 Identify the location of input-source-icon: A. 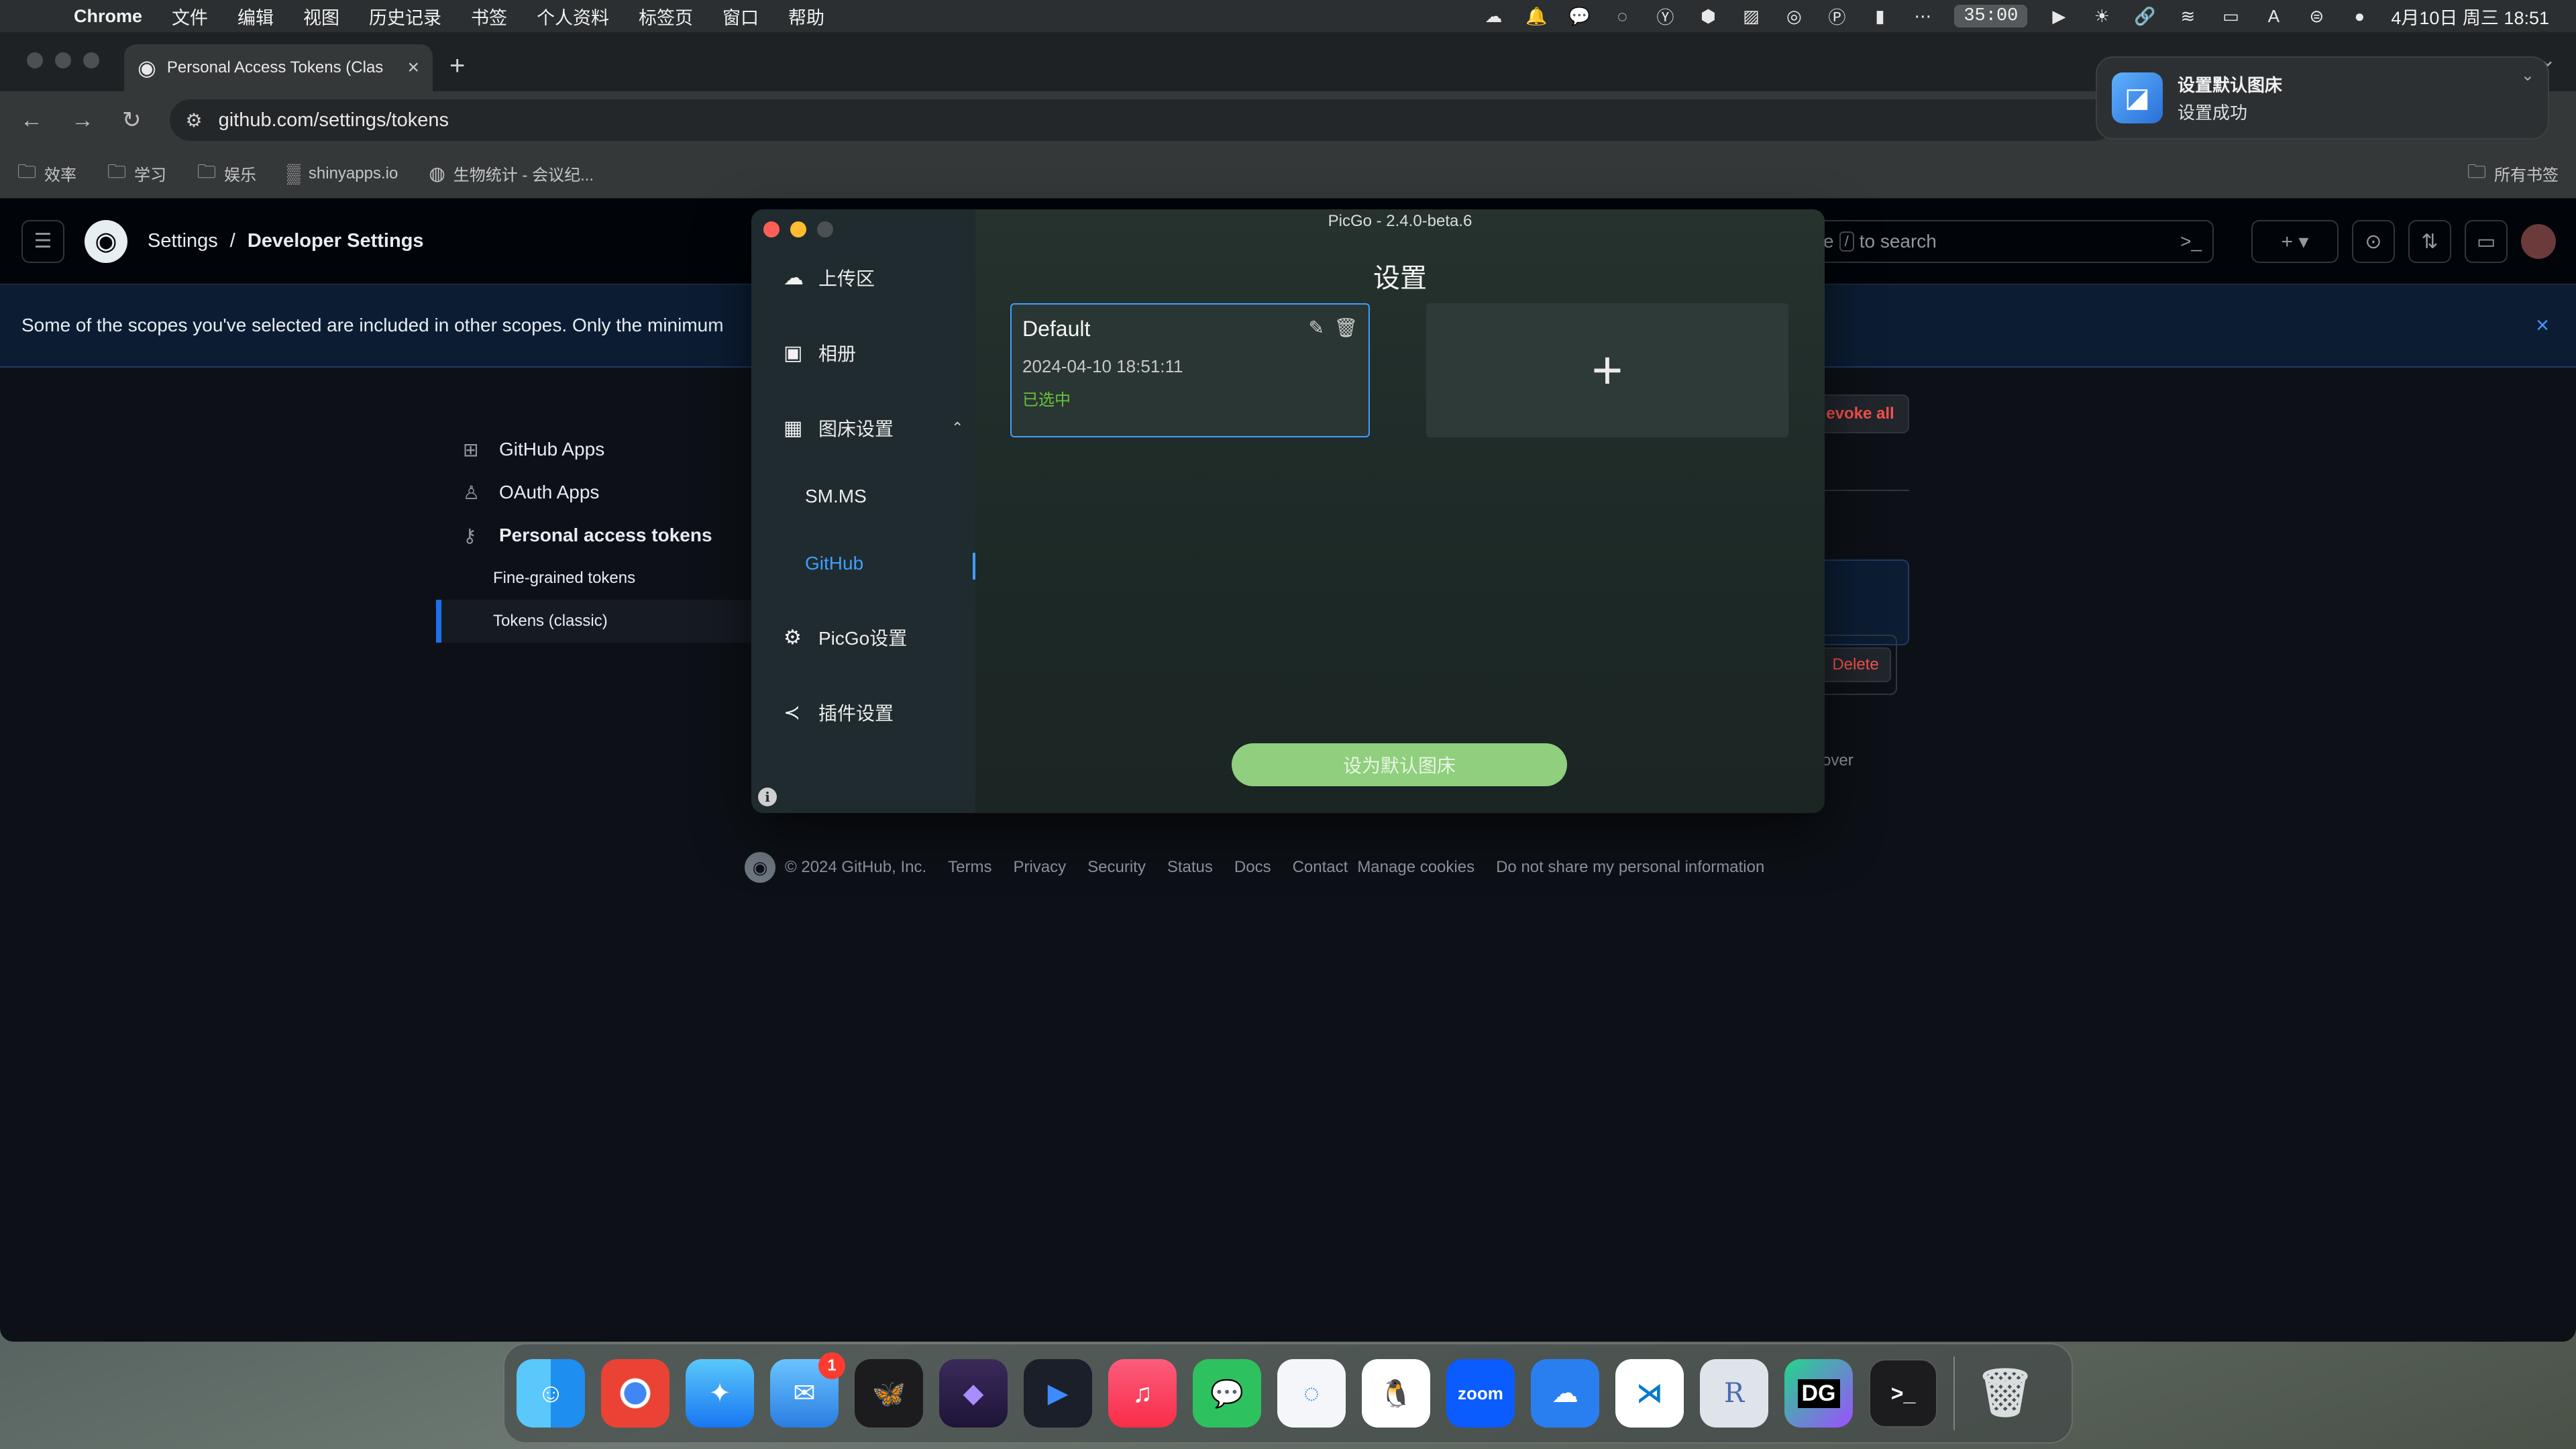
(2273, 16).